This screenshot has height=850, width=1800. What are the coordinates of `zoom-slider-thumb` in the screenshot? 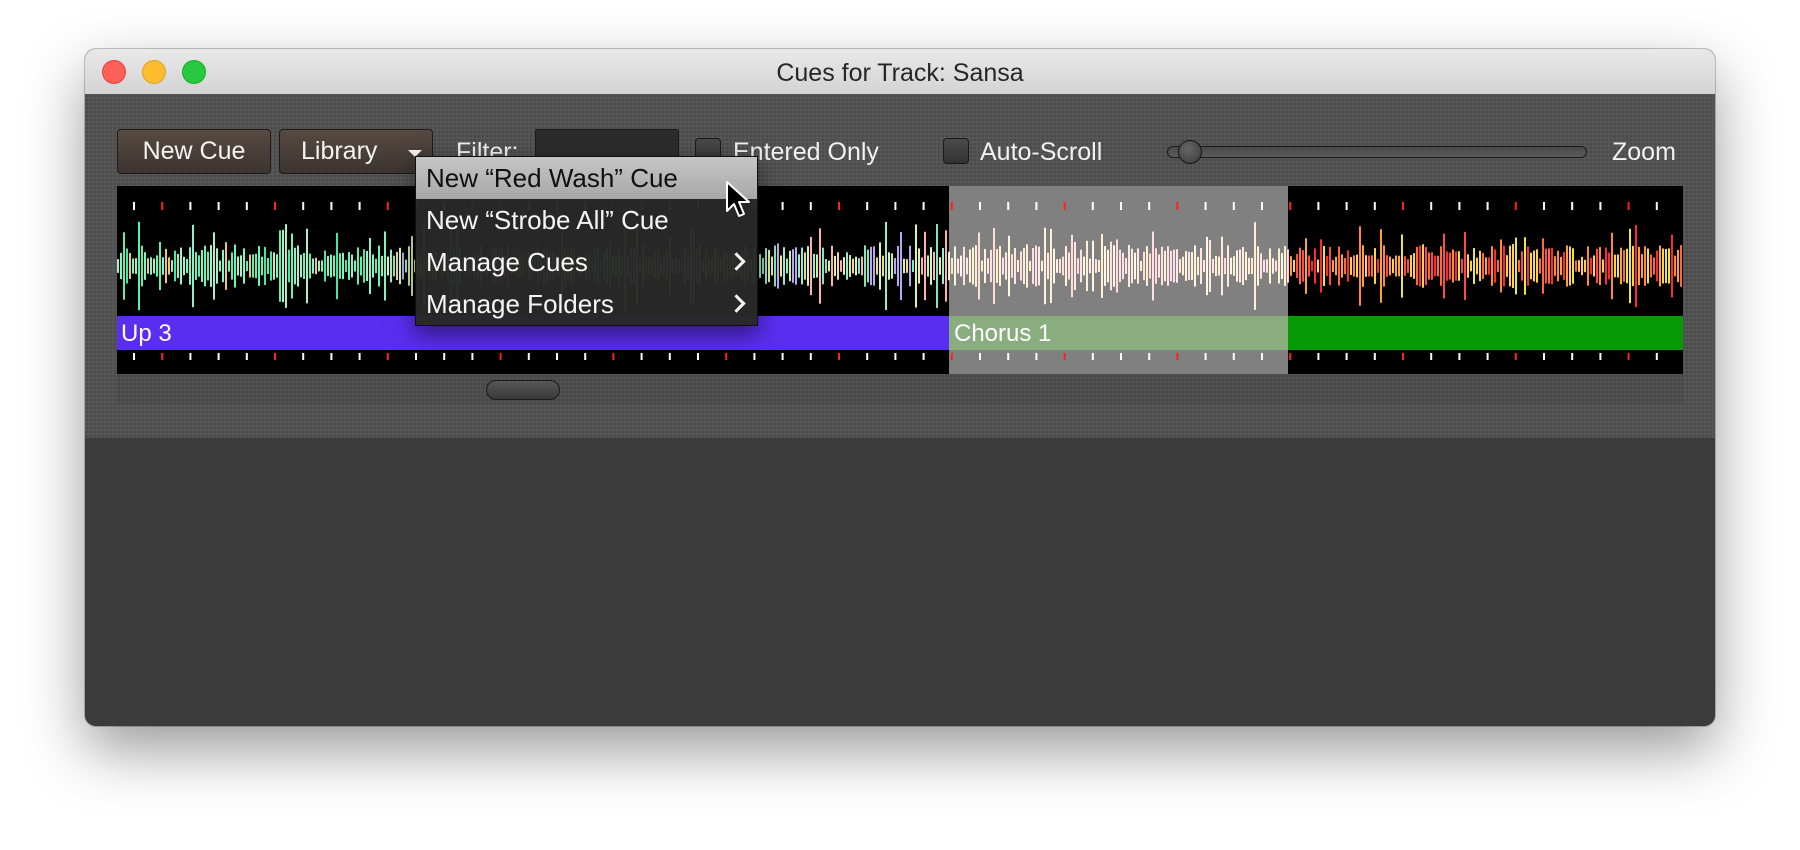 It's located at (1190, 152).